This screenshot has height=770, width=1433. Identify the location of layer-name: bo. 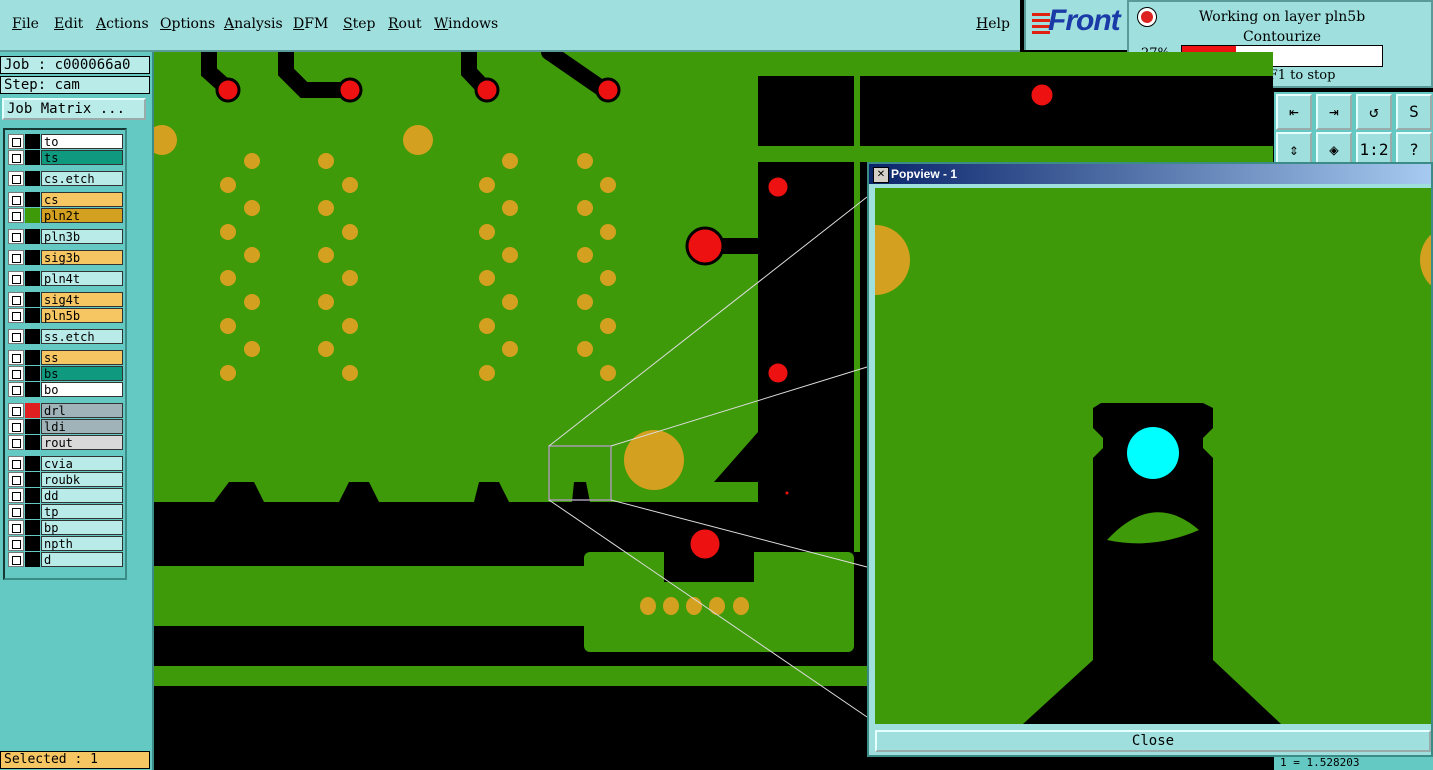
(82, 389).